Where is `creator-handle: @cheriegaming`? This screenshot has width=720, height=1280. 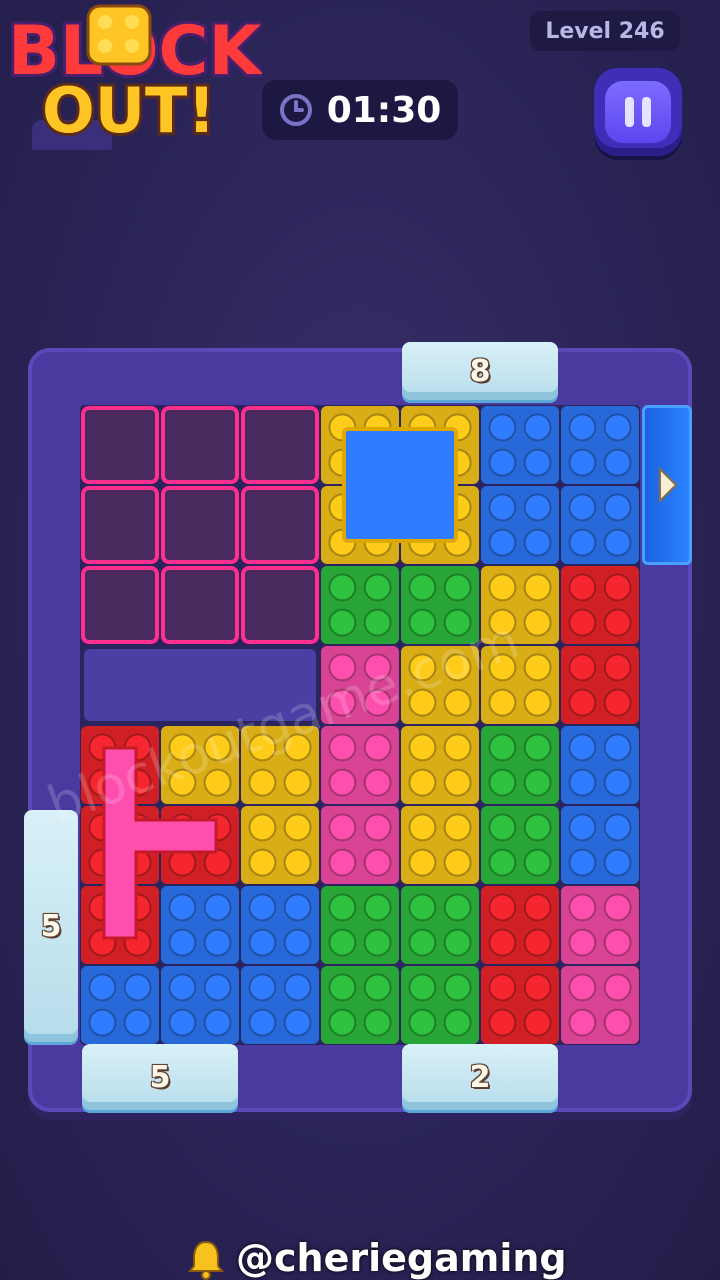 creator-handle: @cheriegaming is located at coordinates (401, 1258).